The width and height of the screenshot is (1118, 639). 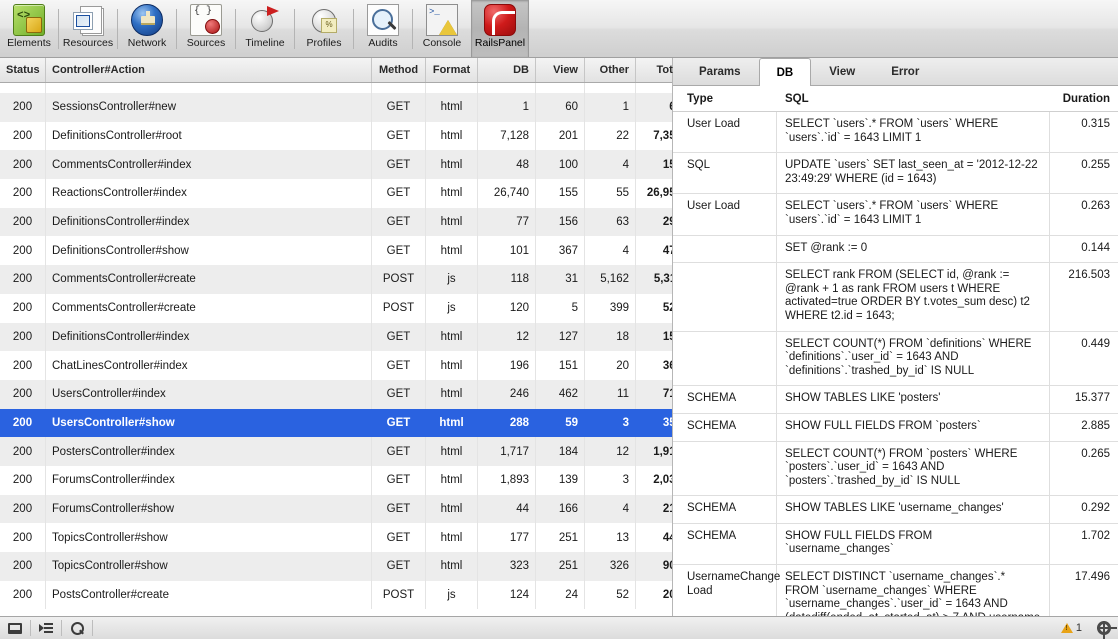 What do you see at coordinates (500, 28) in the screenshot?
I see `toolbar-tab-railspanel: RailsPanel` at bounding box center [500, 28].